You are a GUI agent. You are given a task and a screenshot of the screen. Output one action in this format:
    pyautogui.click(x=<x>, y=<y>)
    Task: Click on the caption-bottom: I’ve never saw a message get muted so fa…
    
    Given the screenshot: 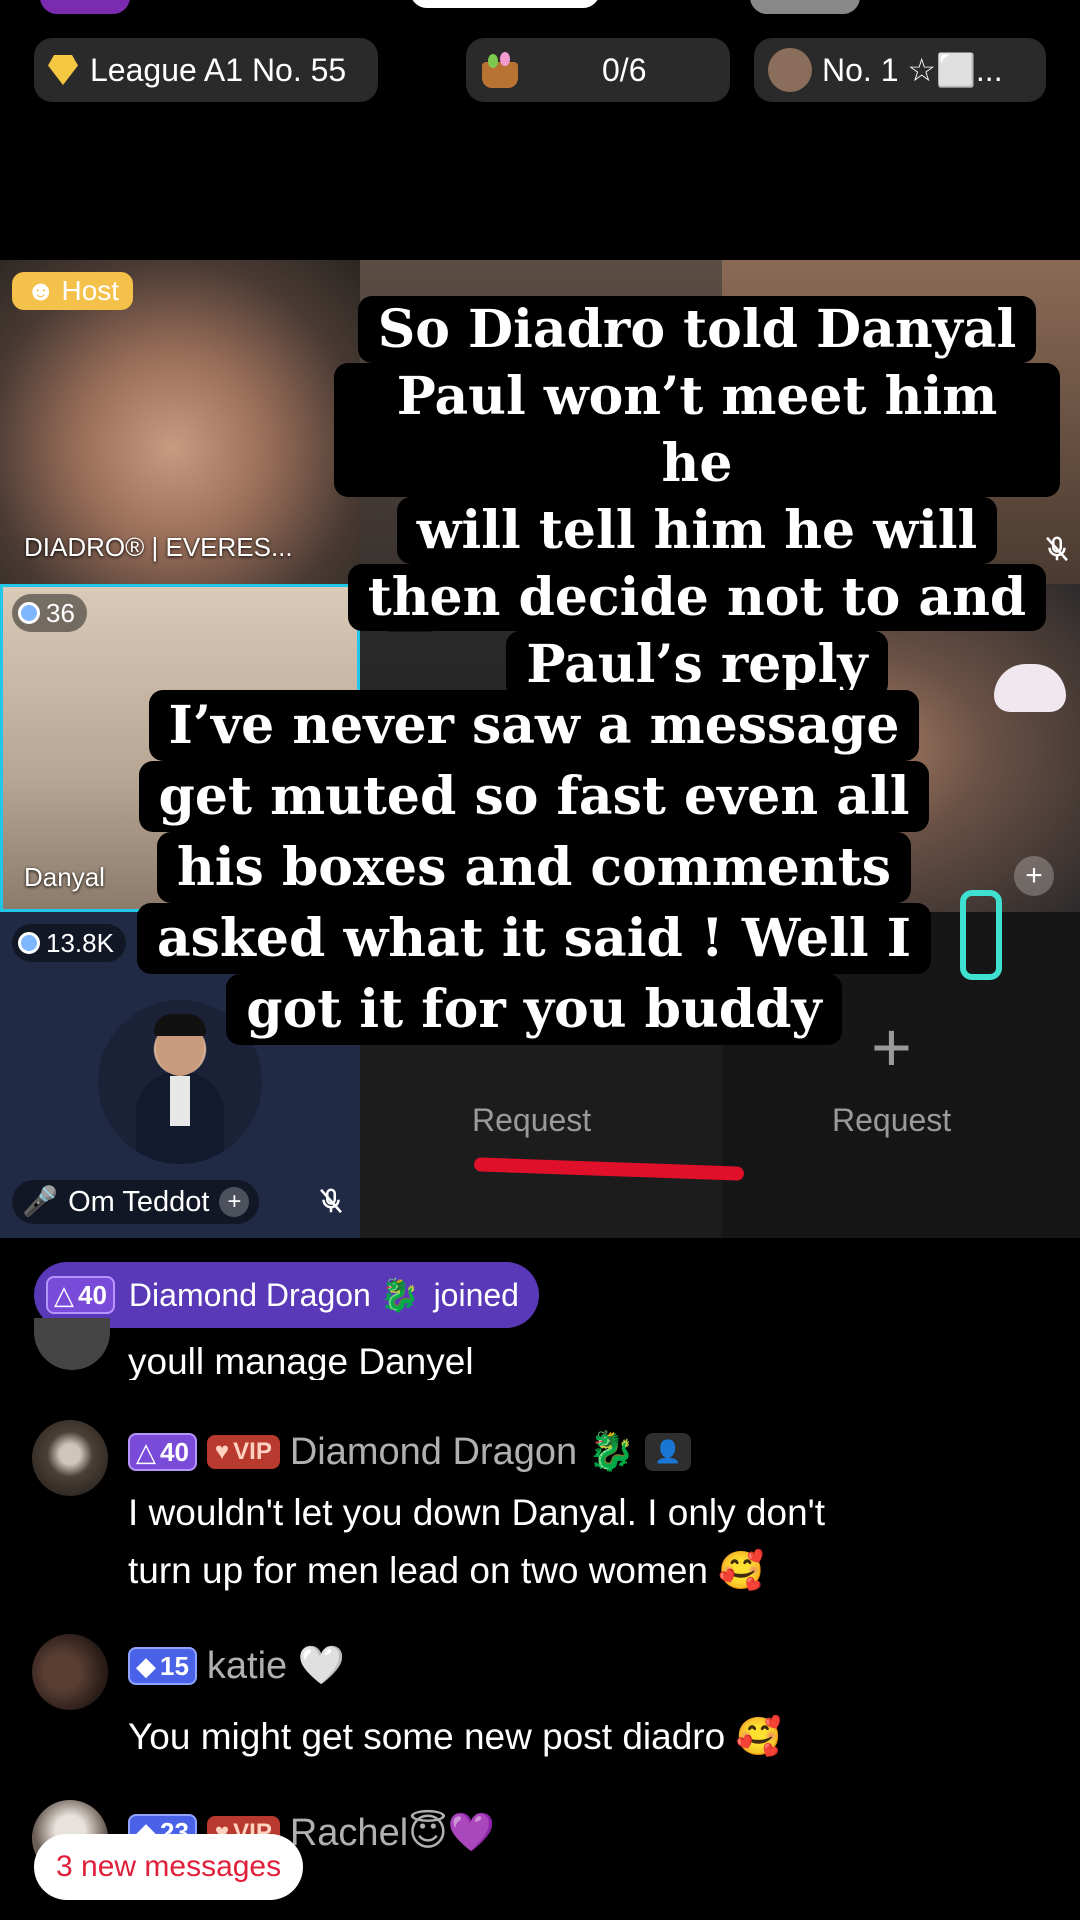 What is the action you would take?
    pyautogui.click(x=534, y=867)
    